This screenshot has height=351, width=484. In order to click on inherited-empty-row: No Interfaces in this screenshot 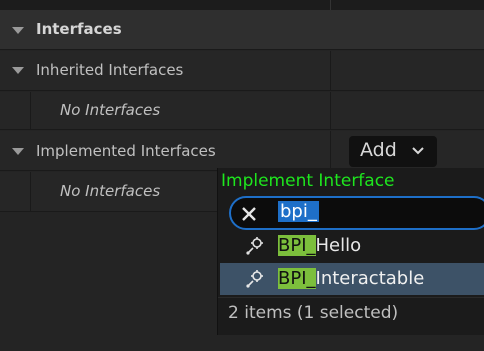, I will do `click(242, 111)`.